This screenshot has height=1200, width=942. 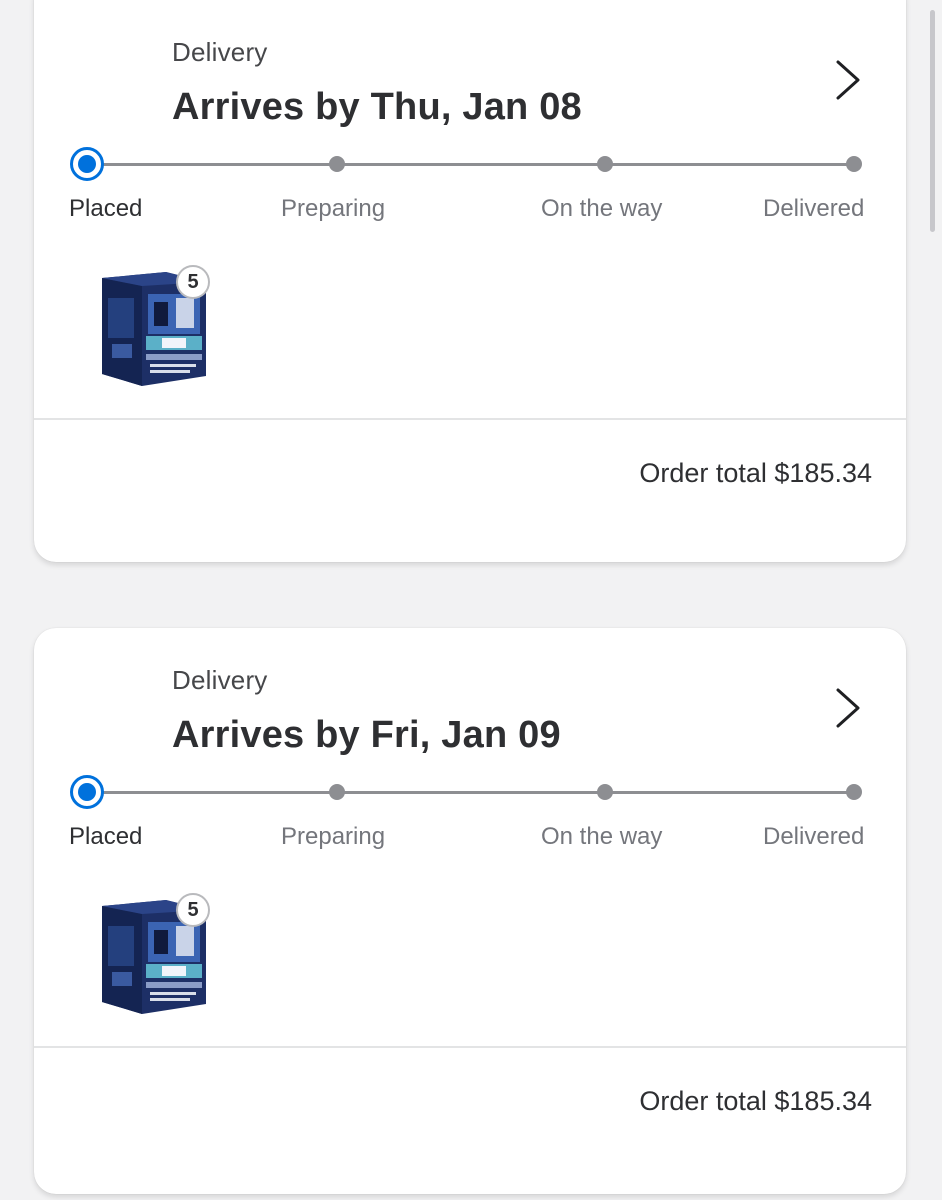 I want to click on arrival-title: Arrives by Fri, Jan 09, so click(x=366, y=735).